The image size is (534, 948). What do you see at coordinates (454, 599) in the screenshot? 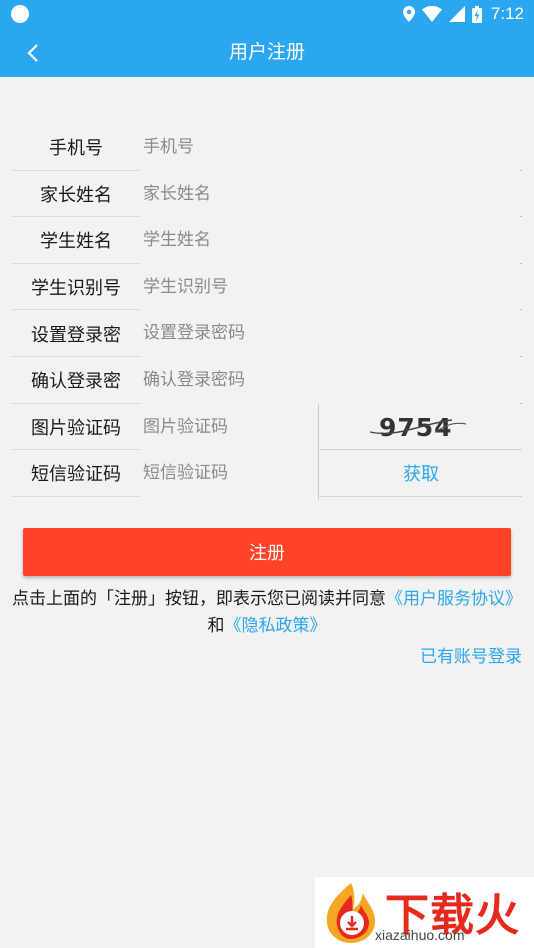
I see `user-agreement-link: 《用户服务协议》` at bounding box center [454, 599].